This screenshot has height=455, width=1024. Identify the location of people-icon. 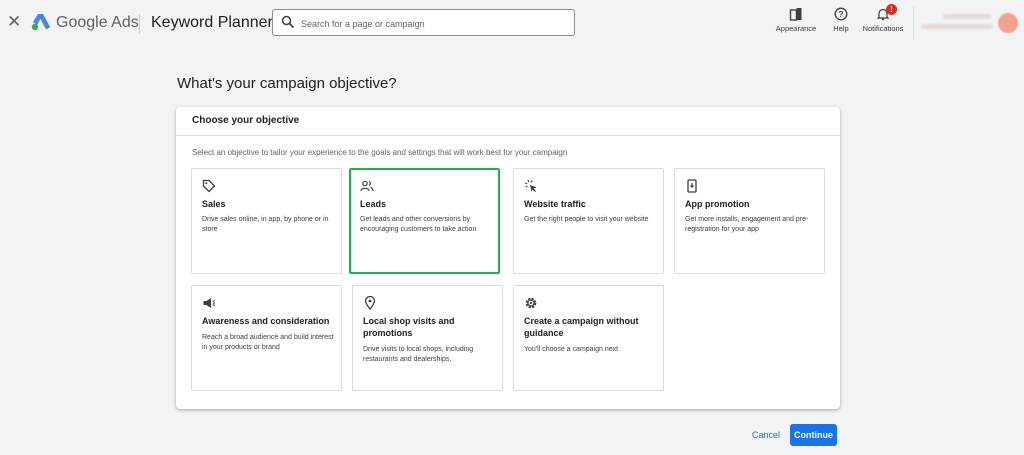
(367, 186).